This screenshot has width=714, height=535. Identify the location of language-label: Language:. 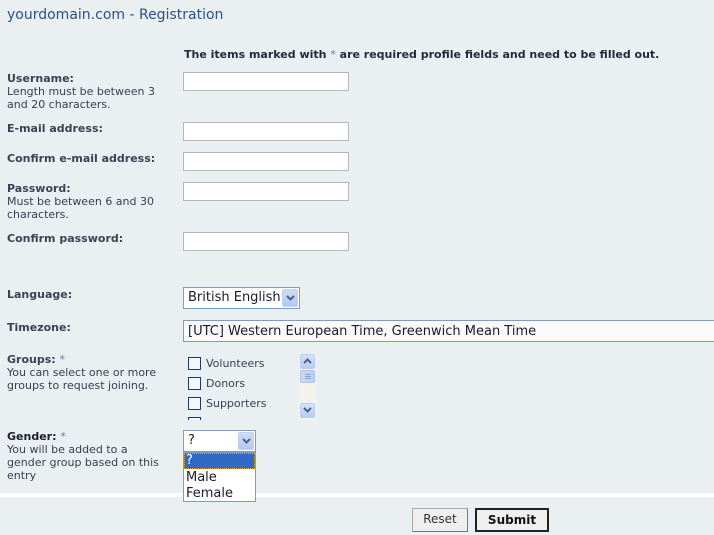
(40, 294).